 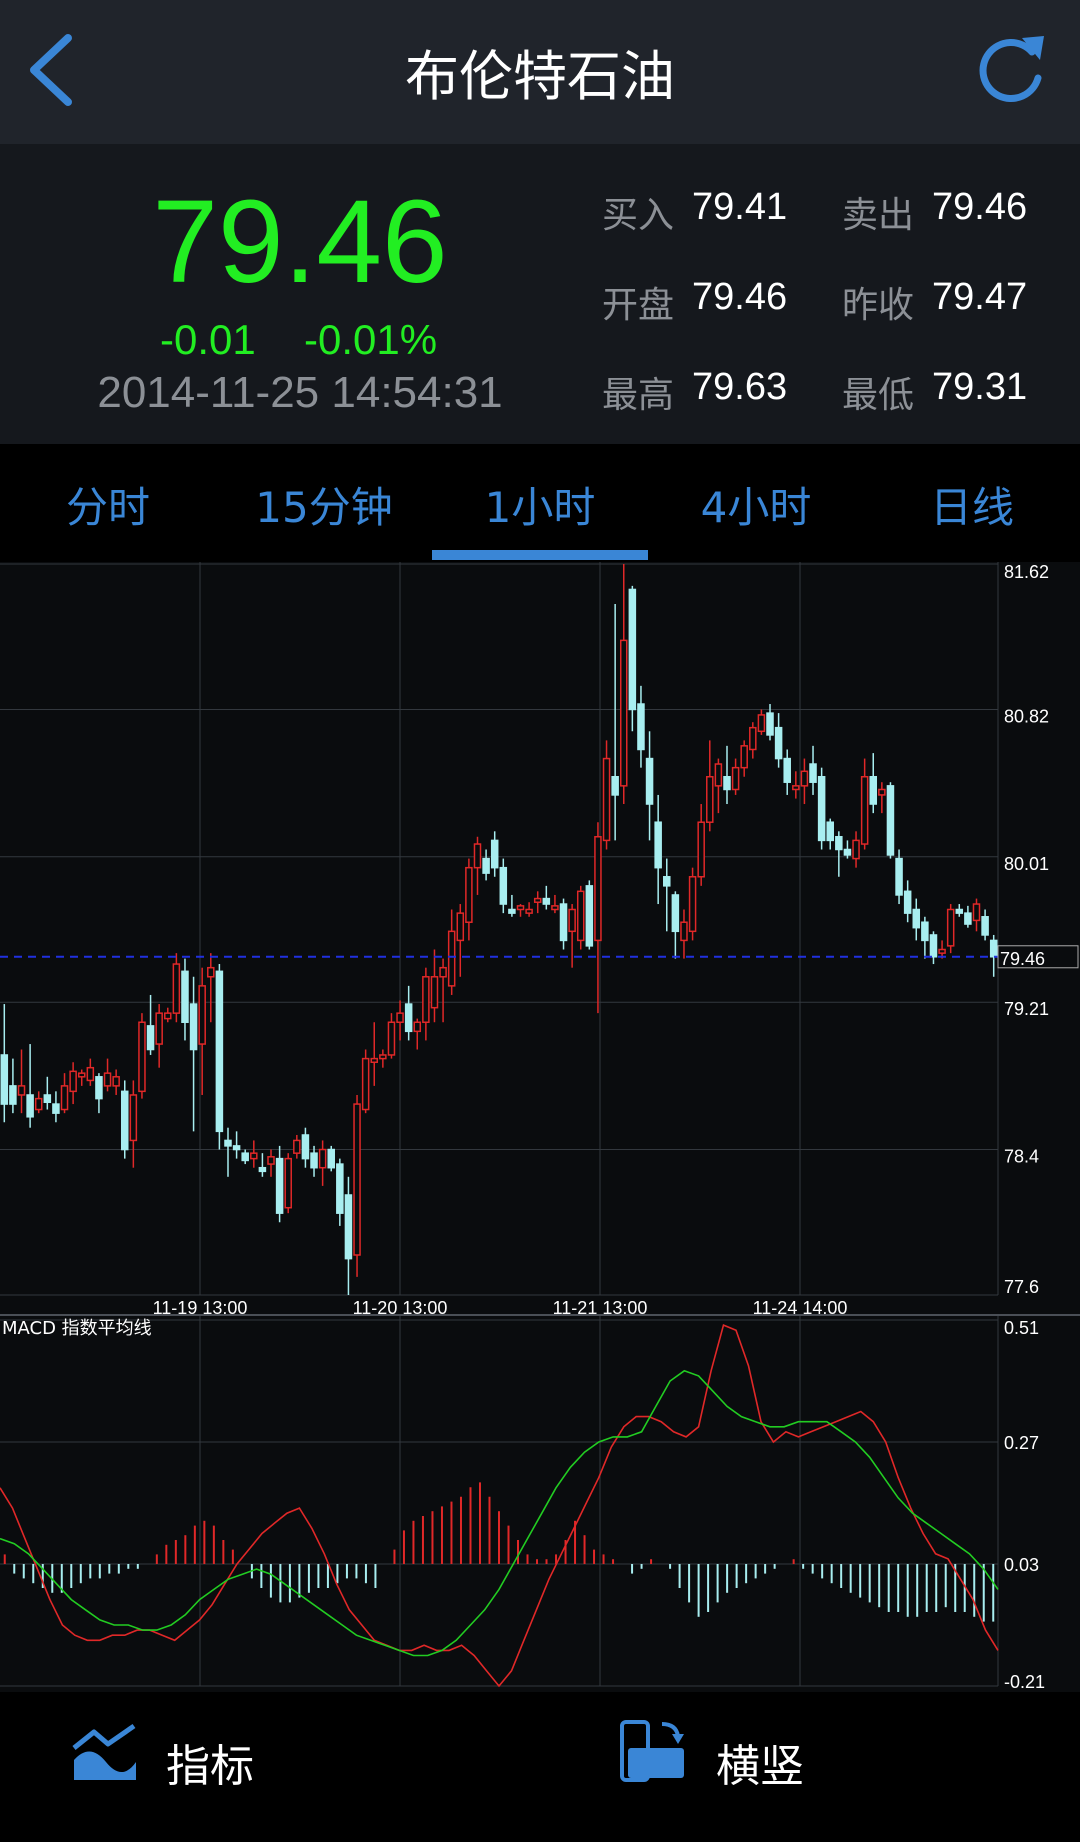 I want to click on price-axis-label: 78.4, so click(x=1021, y=1157).